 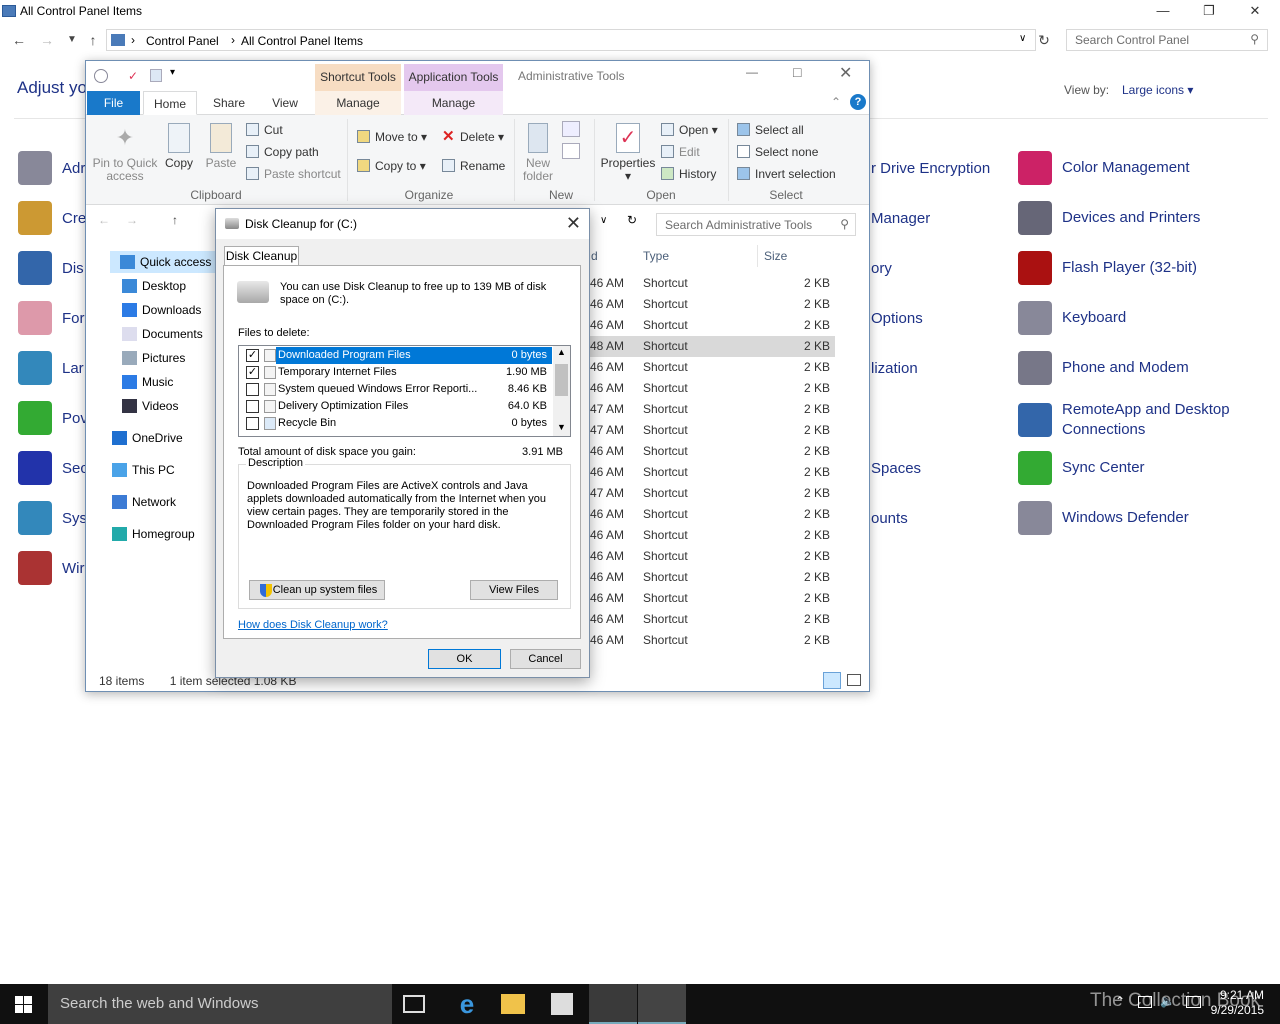 What do you see at coordinates (562, 1004) in the screenshot?
I see `store-icon` at bounding box center [562, 1004].